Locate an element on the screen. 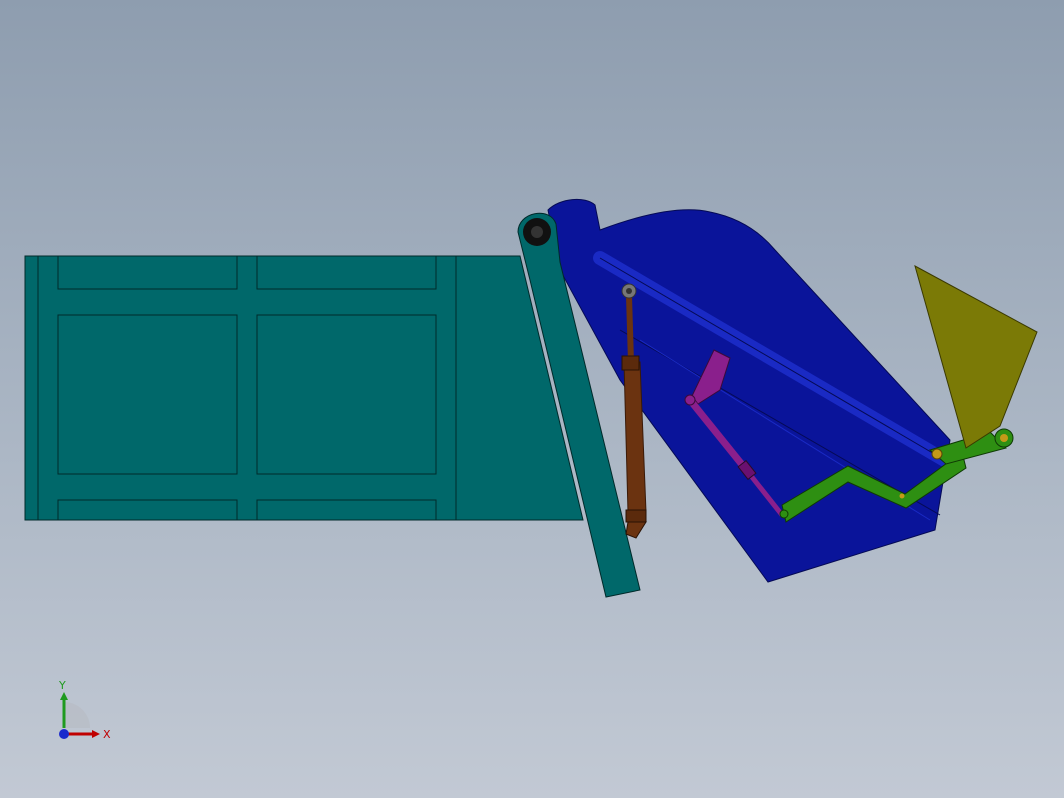  blade-plate is located at coordinates (976, 356).